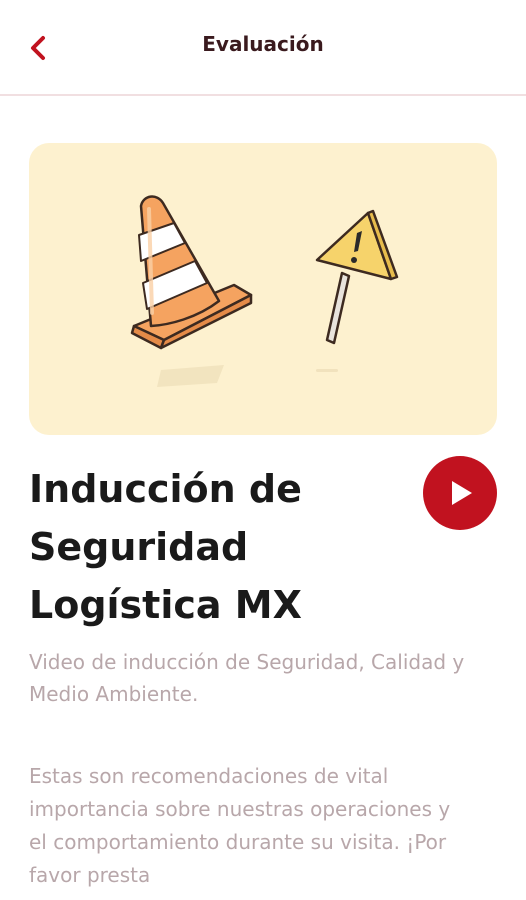 The width and height of the screenshot is (526, 900). I want to click on top-bar: Evaluación, so click(263, 48).